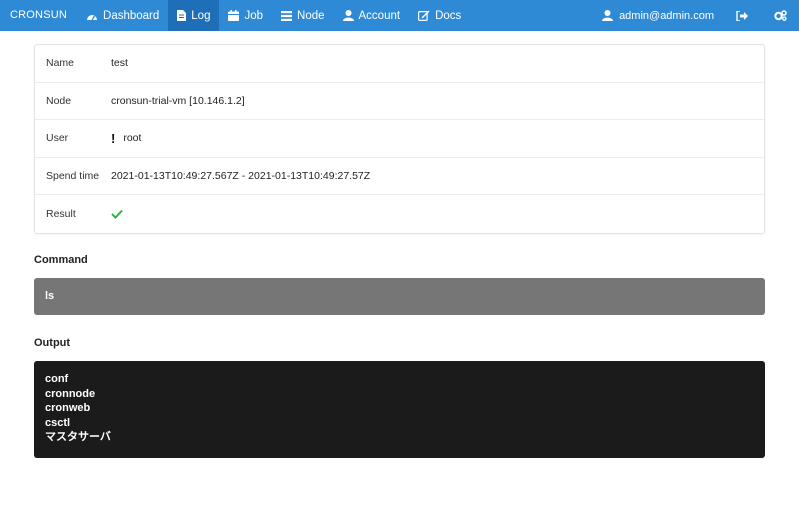 This screenshot has height=510, width=799. I want to click on list-icon, so click(287, 15).